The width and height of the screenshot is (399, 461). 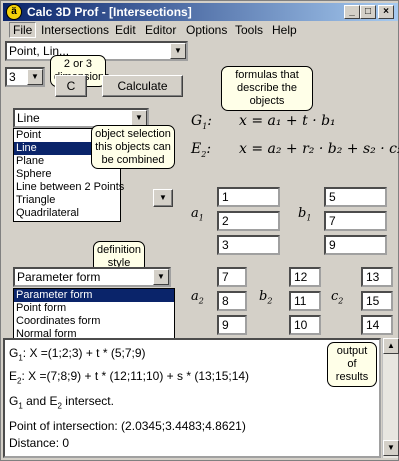 What do you see at coordinates (305, 277) in the screenshot?
I see `b2-x-field: 12` at bounding box center [305, 277].